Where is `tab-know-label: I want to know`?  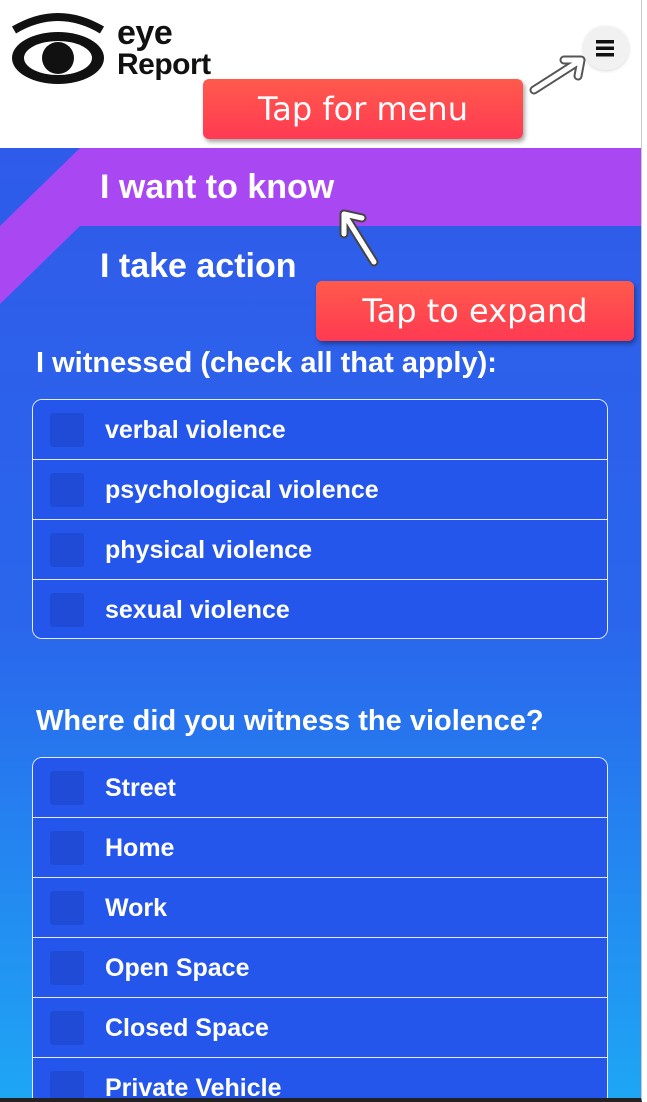
tab-know-label: I want to know is located at coordinates (217, 187).